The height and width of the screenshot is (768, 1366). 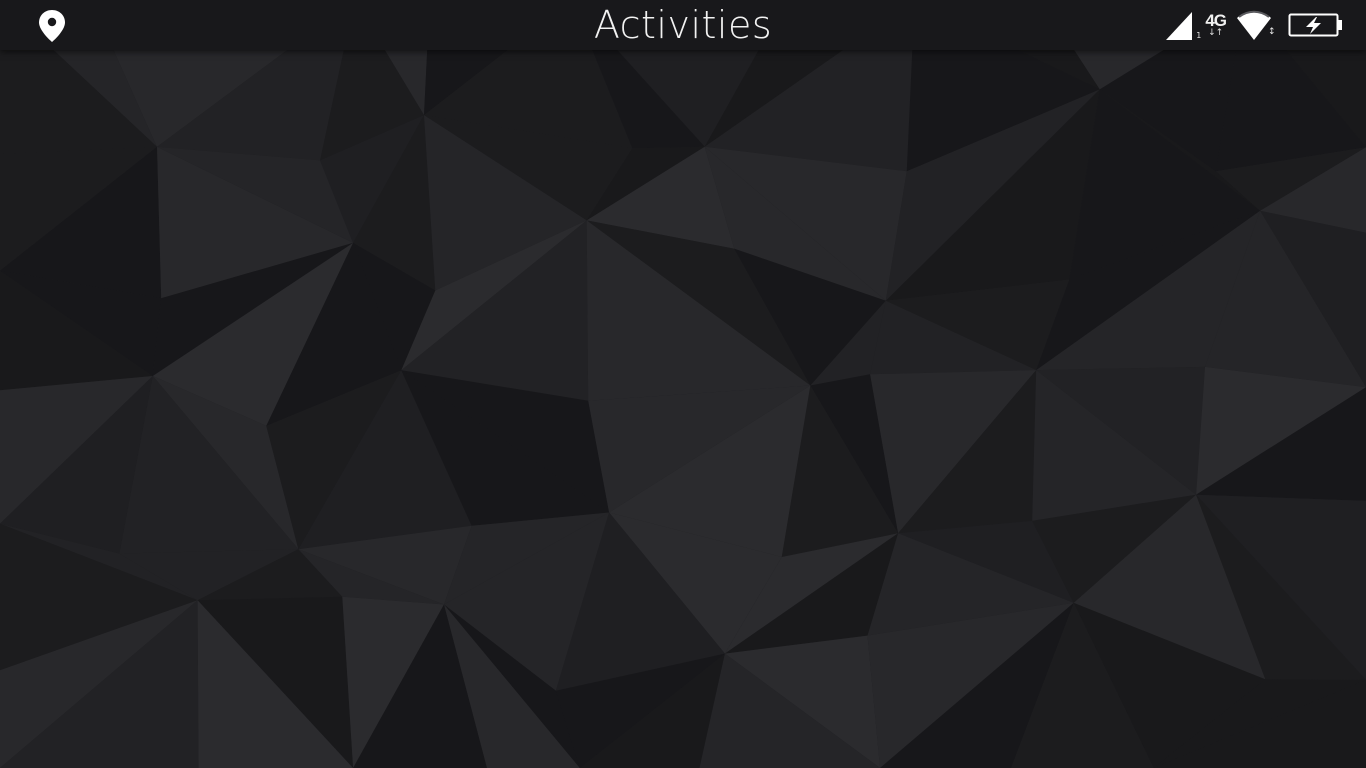 What do you see at coordinates (1216, 20) in the screenshot?
I see `network-type-label: 4G` at bounding box center [1216, 20].